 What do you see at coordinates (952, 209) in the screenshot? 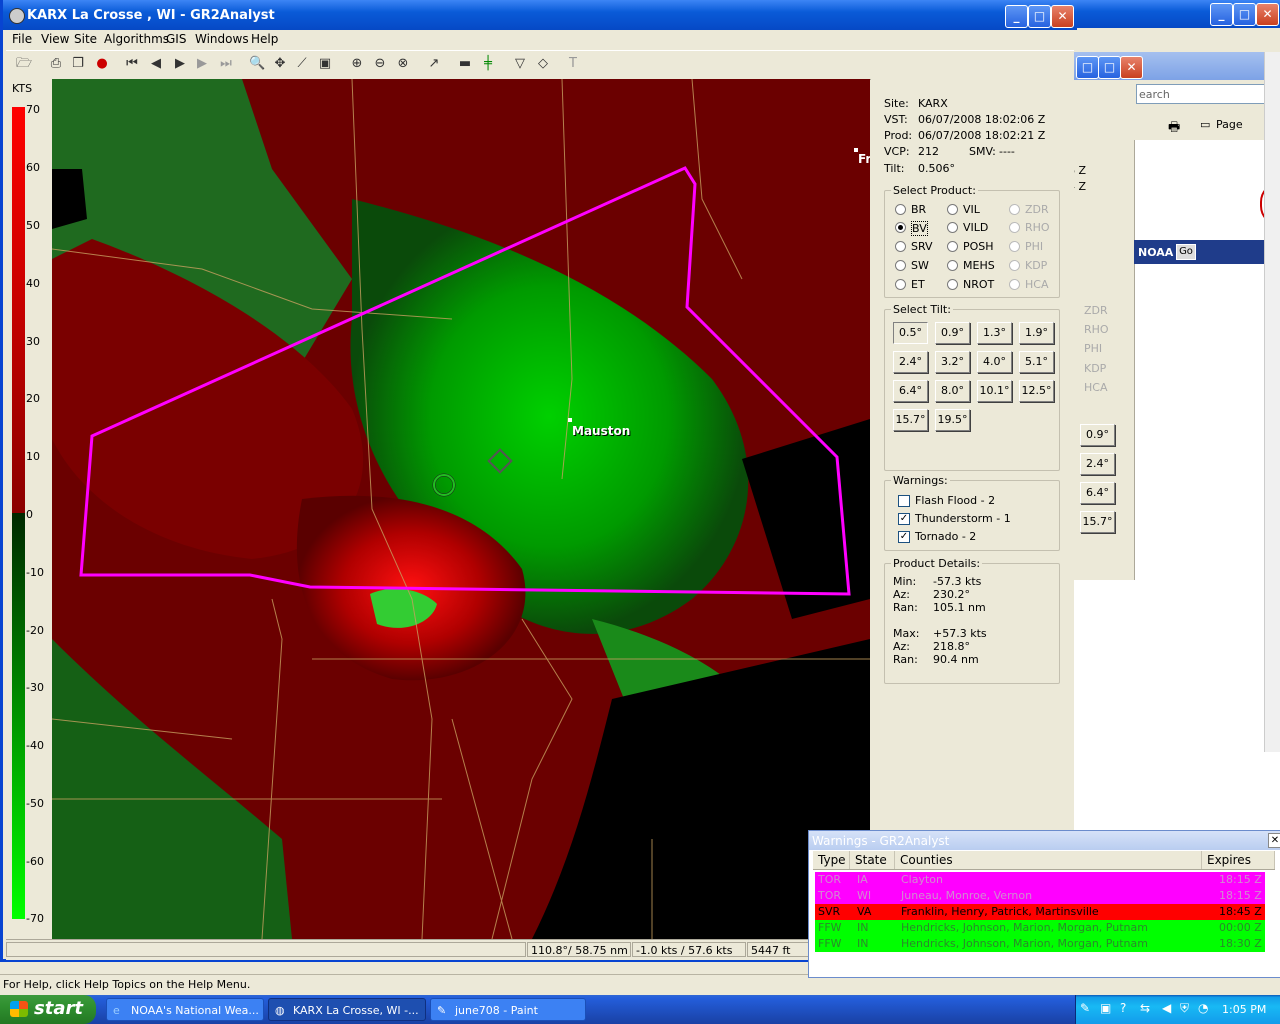
I see `radio-vil` at bounding box center [952, 209].